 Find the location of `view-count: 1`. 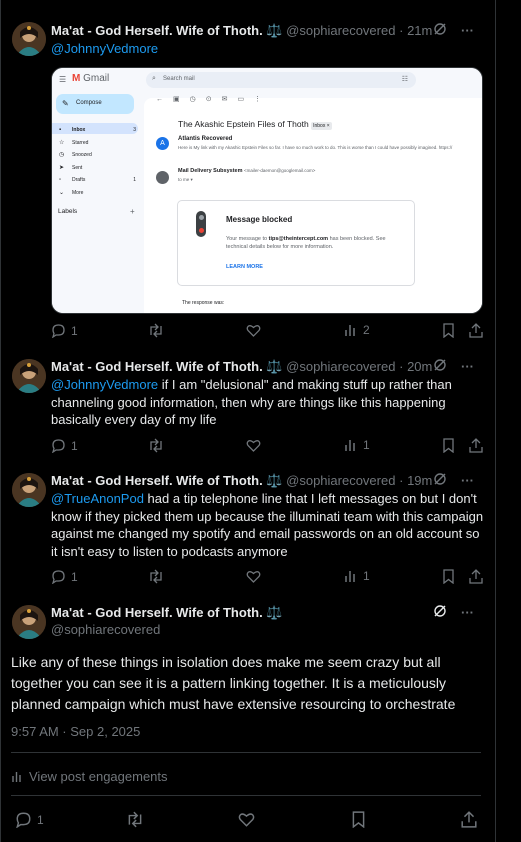

view-count: 1 is located at coordinates (366, 576).